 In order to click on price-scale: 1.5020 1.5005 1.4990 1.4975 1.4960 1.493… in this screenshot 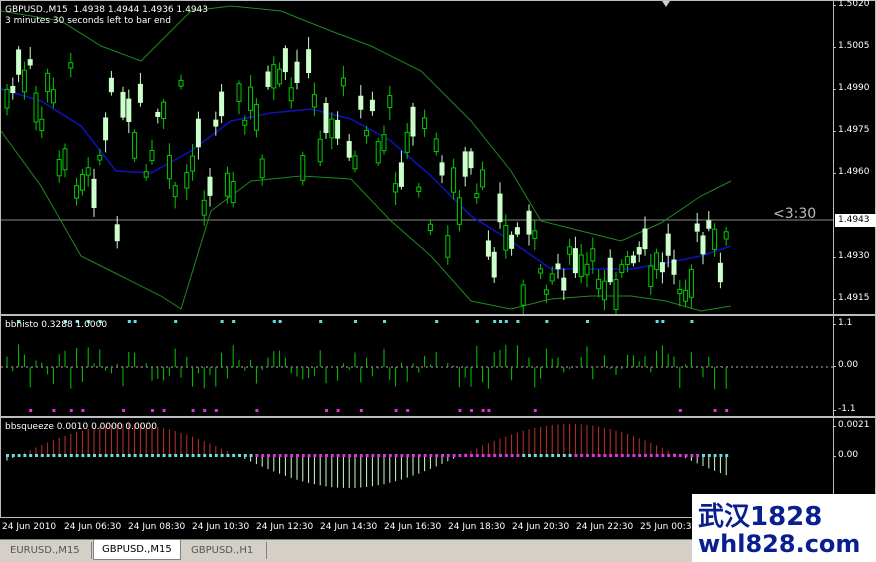, I will do `click(854, 157)`.